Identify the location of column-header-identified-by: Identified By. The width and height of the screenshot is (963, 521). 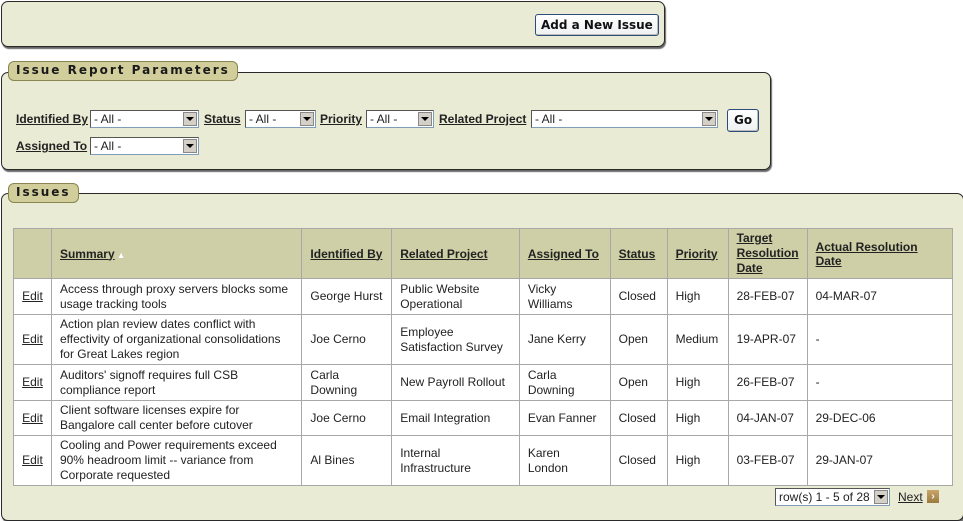
(347, 253).